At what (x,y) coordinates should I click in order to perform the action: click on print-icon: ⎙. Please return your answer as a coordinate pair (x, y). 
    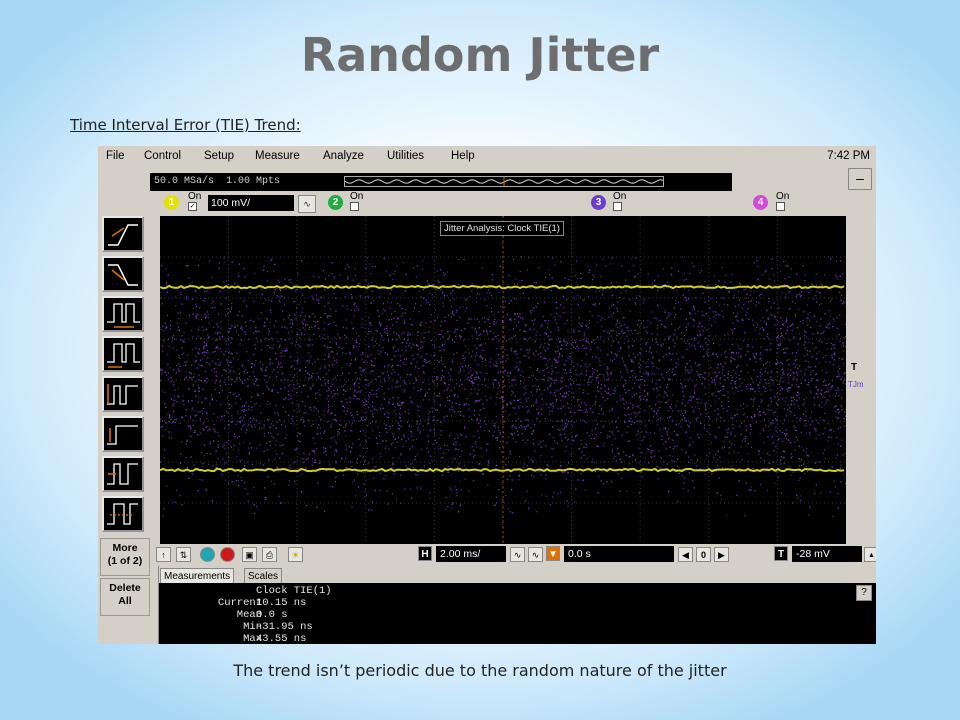
    Looking at the image, I should click on (269, 554).